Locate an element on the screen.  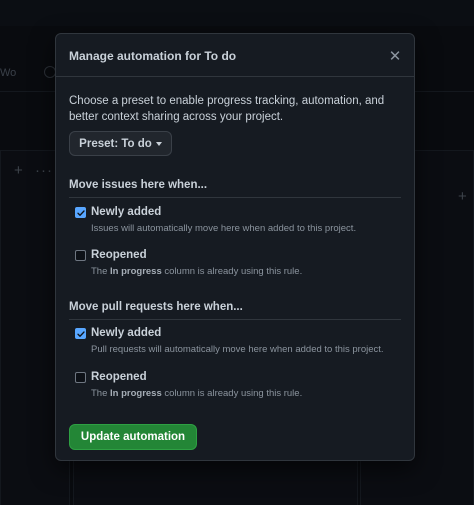
prs-newly-added-checkbox is located at coordinates (80, 333).